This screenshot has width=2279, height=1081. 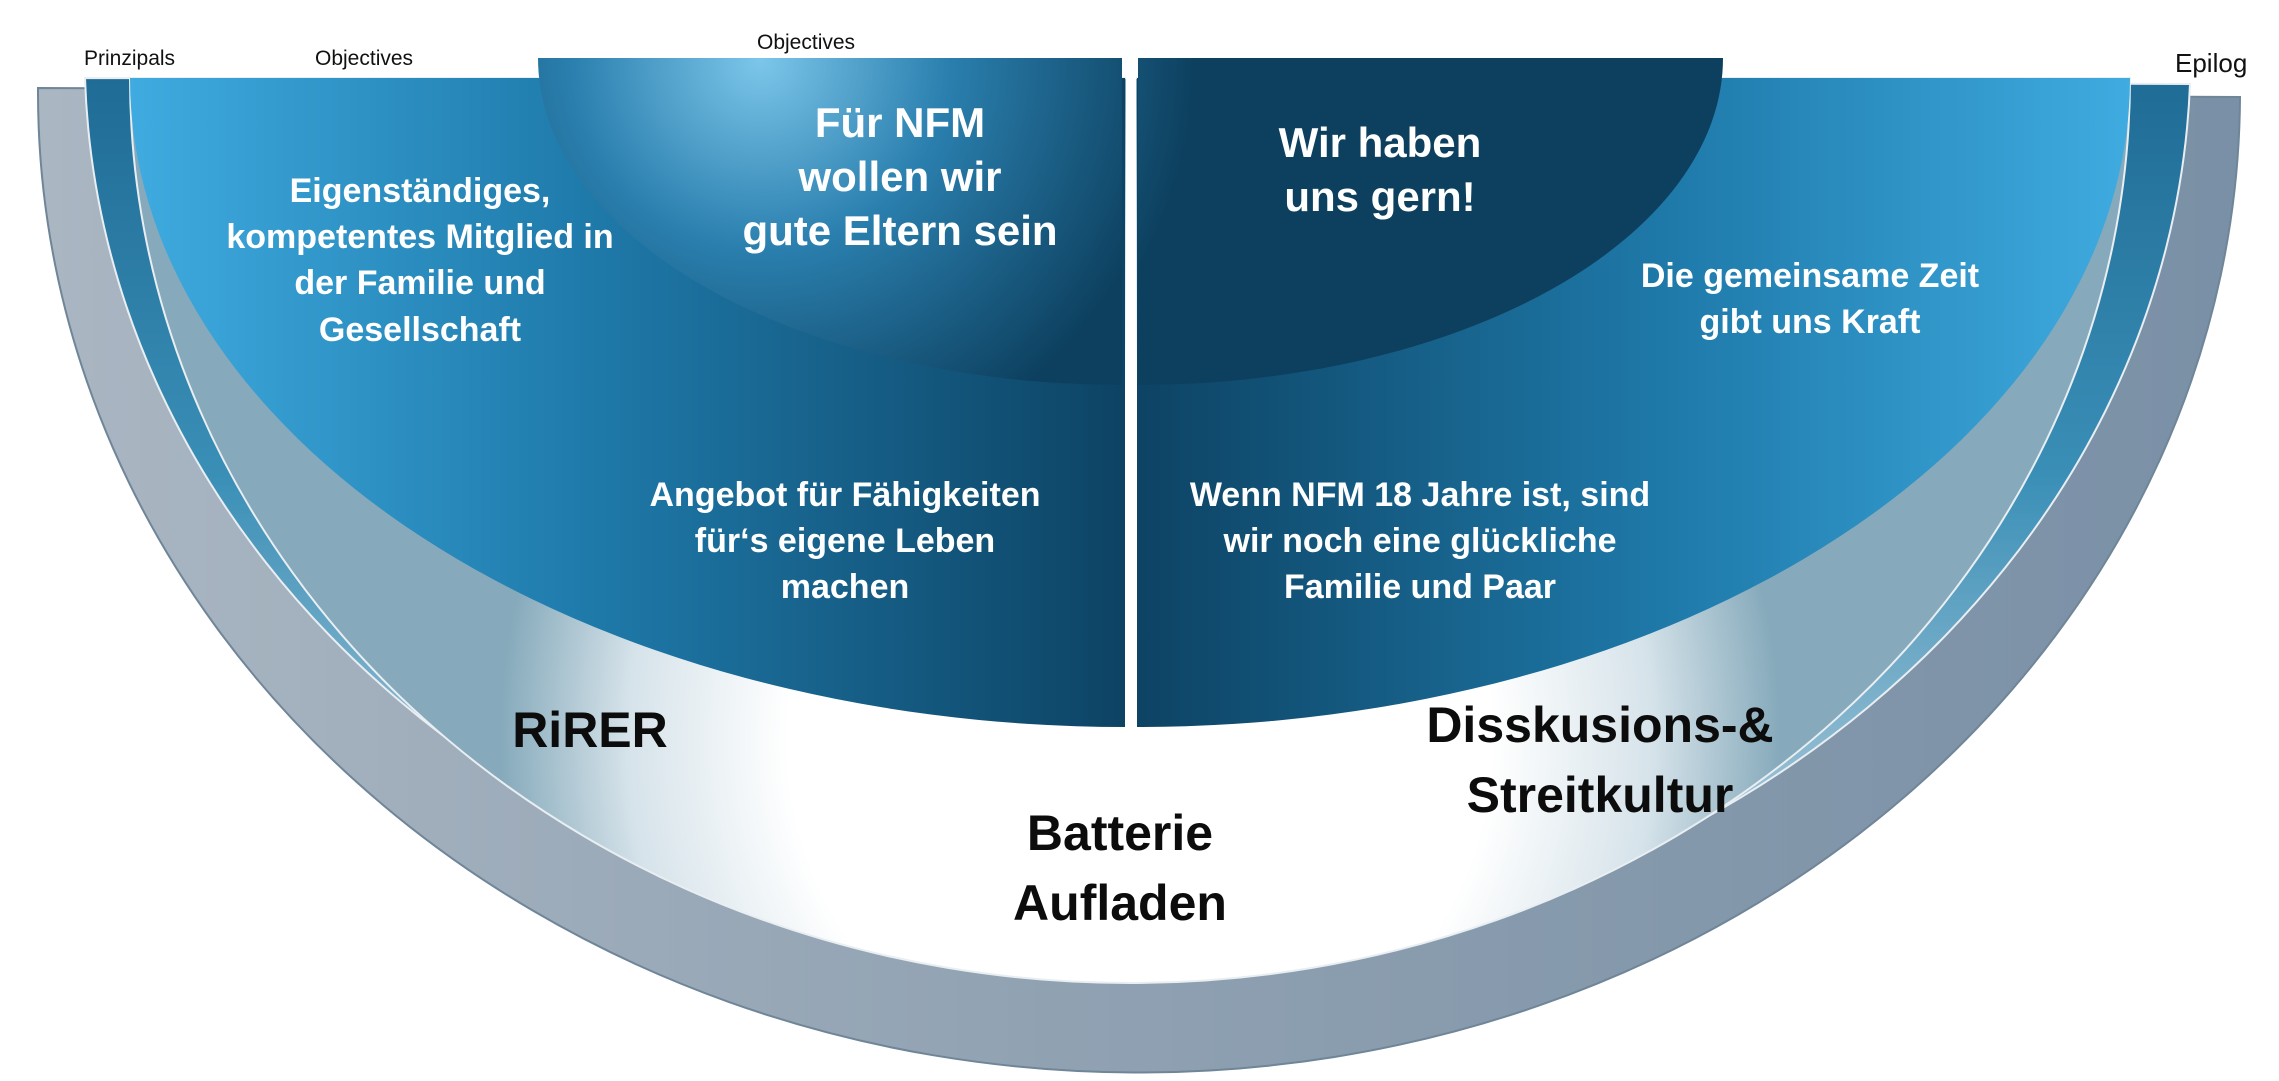 What do you see at coordinates (1810, 299) in the screenshot?
I see `right-outer-text: Die gemeinsame Zeit gibt uns Kraft` at bounding box center [1810, 299].